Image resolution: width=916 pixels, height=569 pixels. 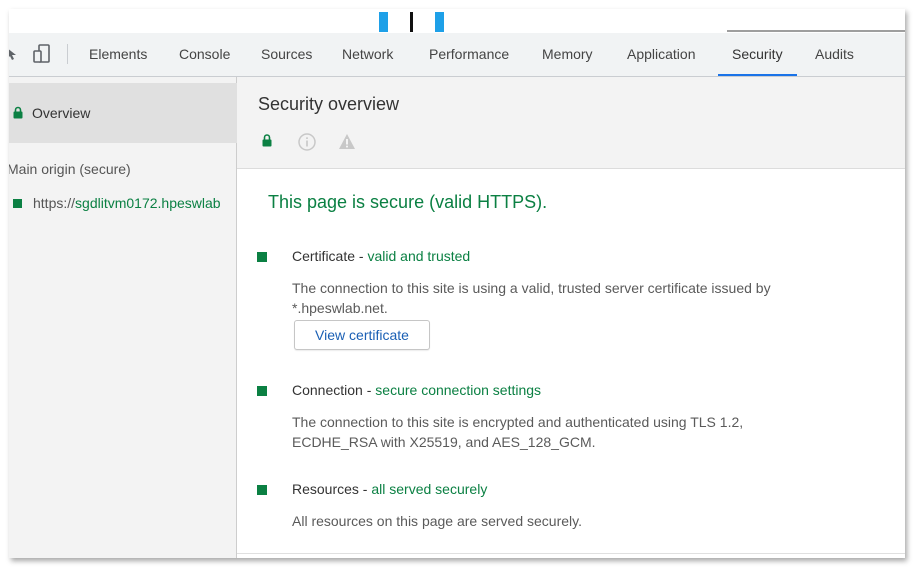 What do you see at coordinates (324, 256) in the screenshot?
I see `section-title: Certificate` at bounding box center [324, 256].